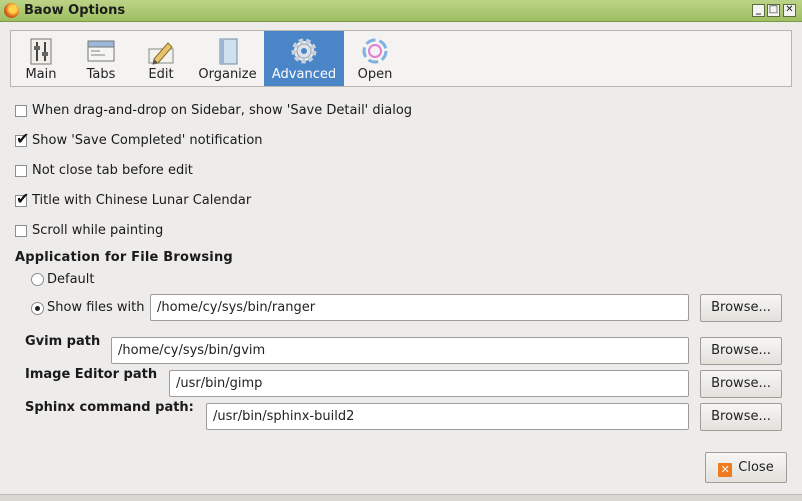  I want to click on close-button: ✕ Close, so click(746, 467).